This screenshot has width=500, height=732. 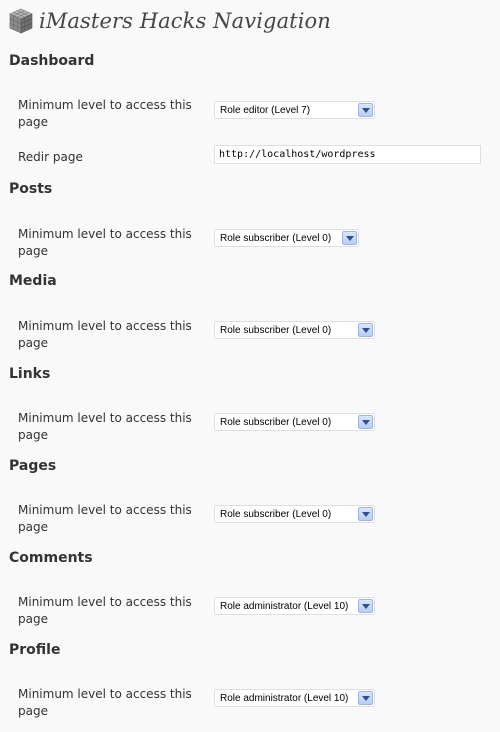 What do you see at coordinates (105, 518) in the screenshot?
I see `min-level-label-pages: Minimum level to access this page` at bounding box center [105, 518].